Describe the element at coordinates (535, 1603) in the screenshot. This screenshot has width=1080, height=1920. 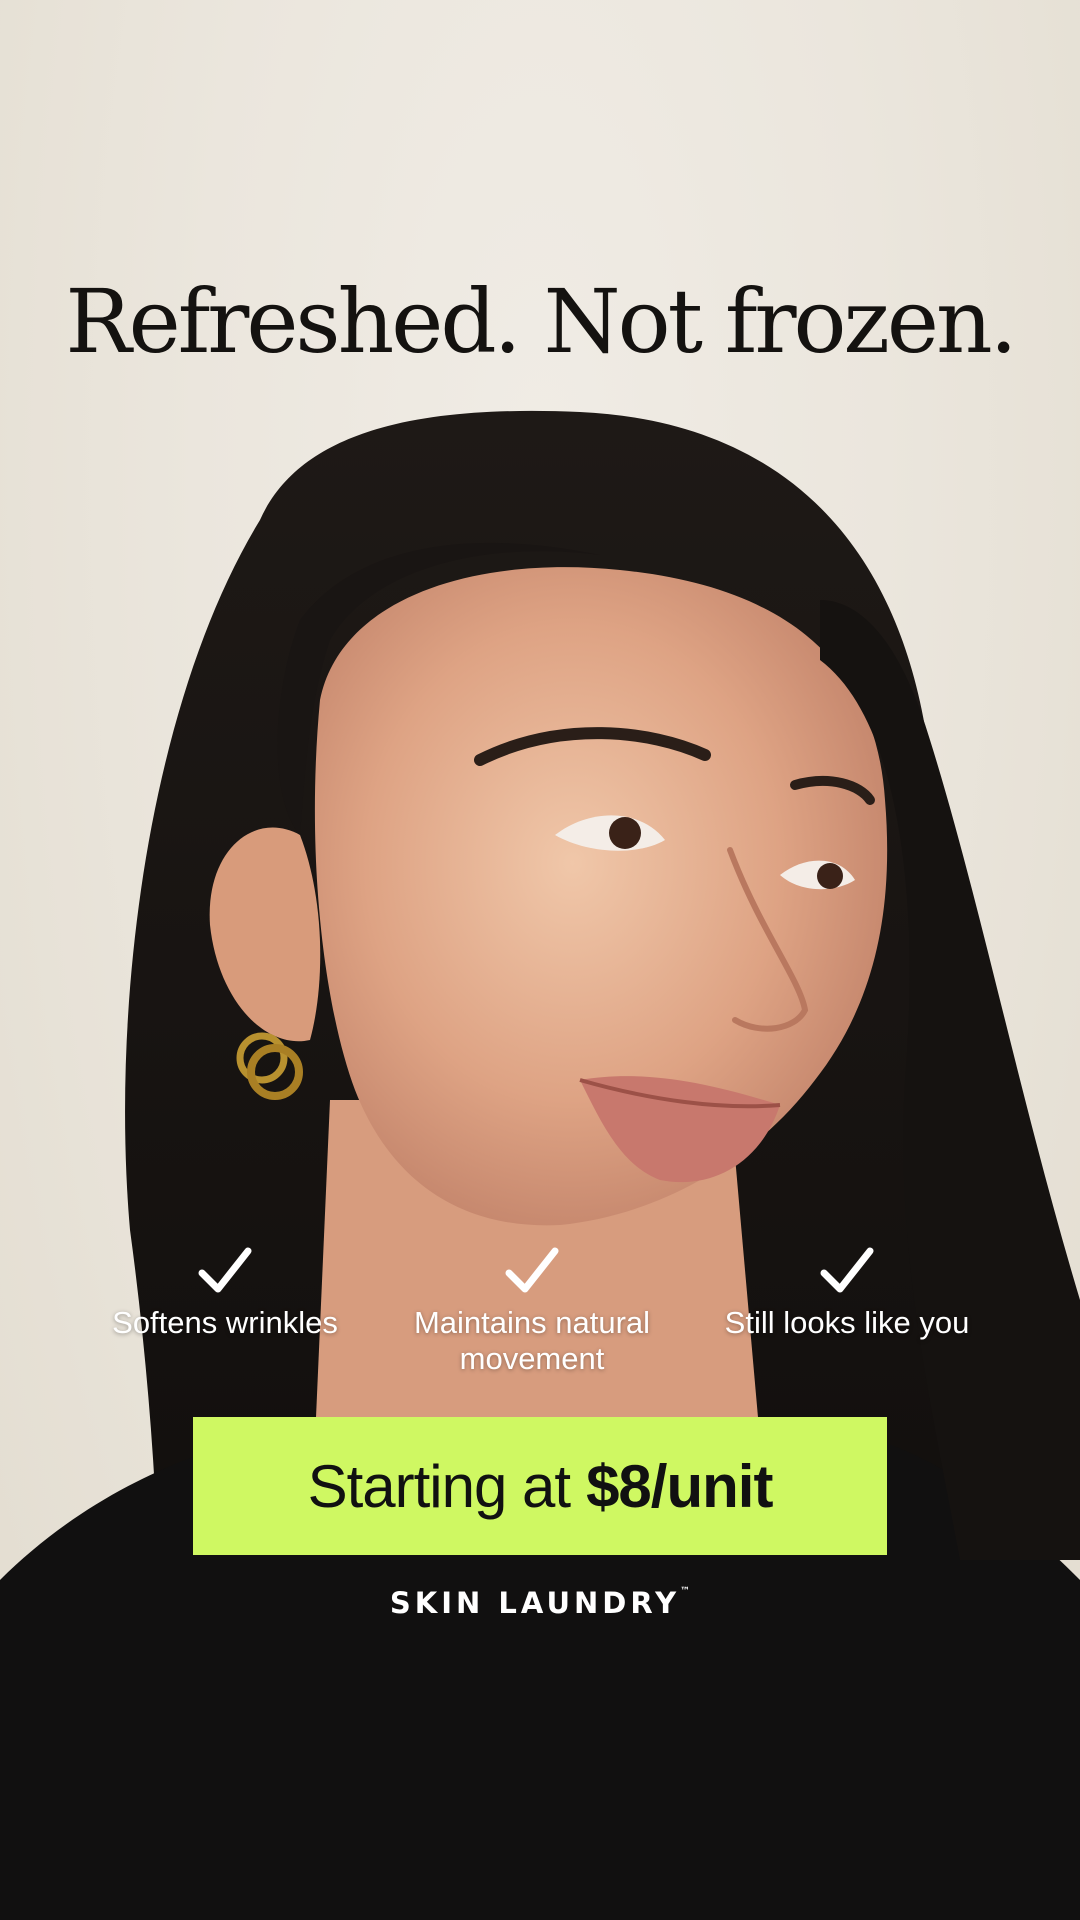
I see `brand-name: SKIN LAUNDRY` at that location.